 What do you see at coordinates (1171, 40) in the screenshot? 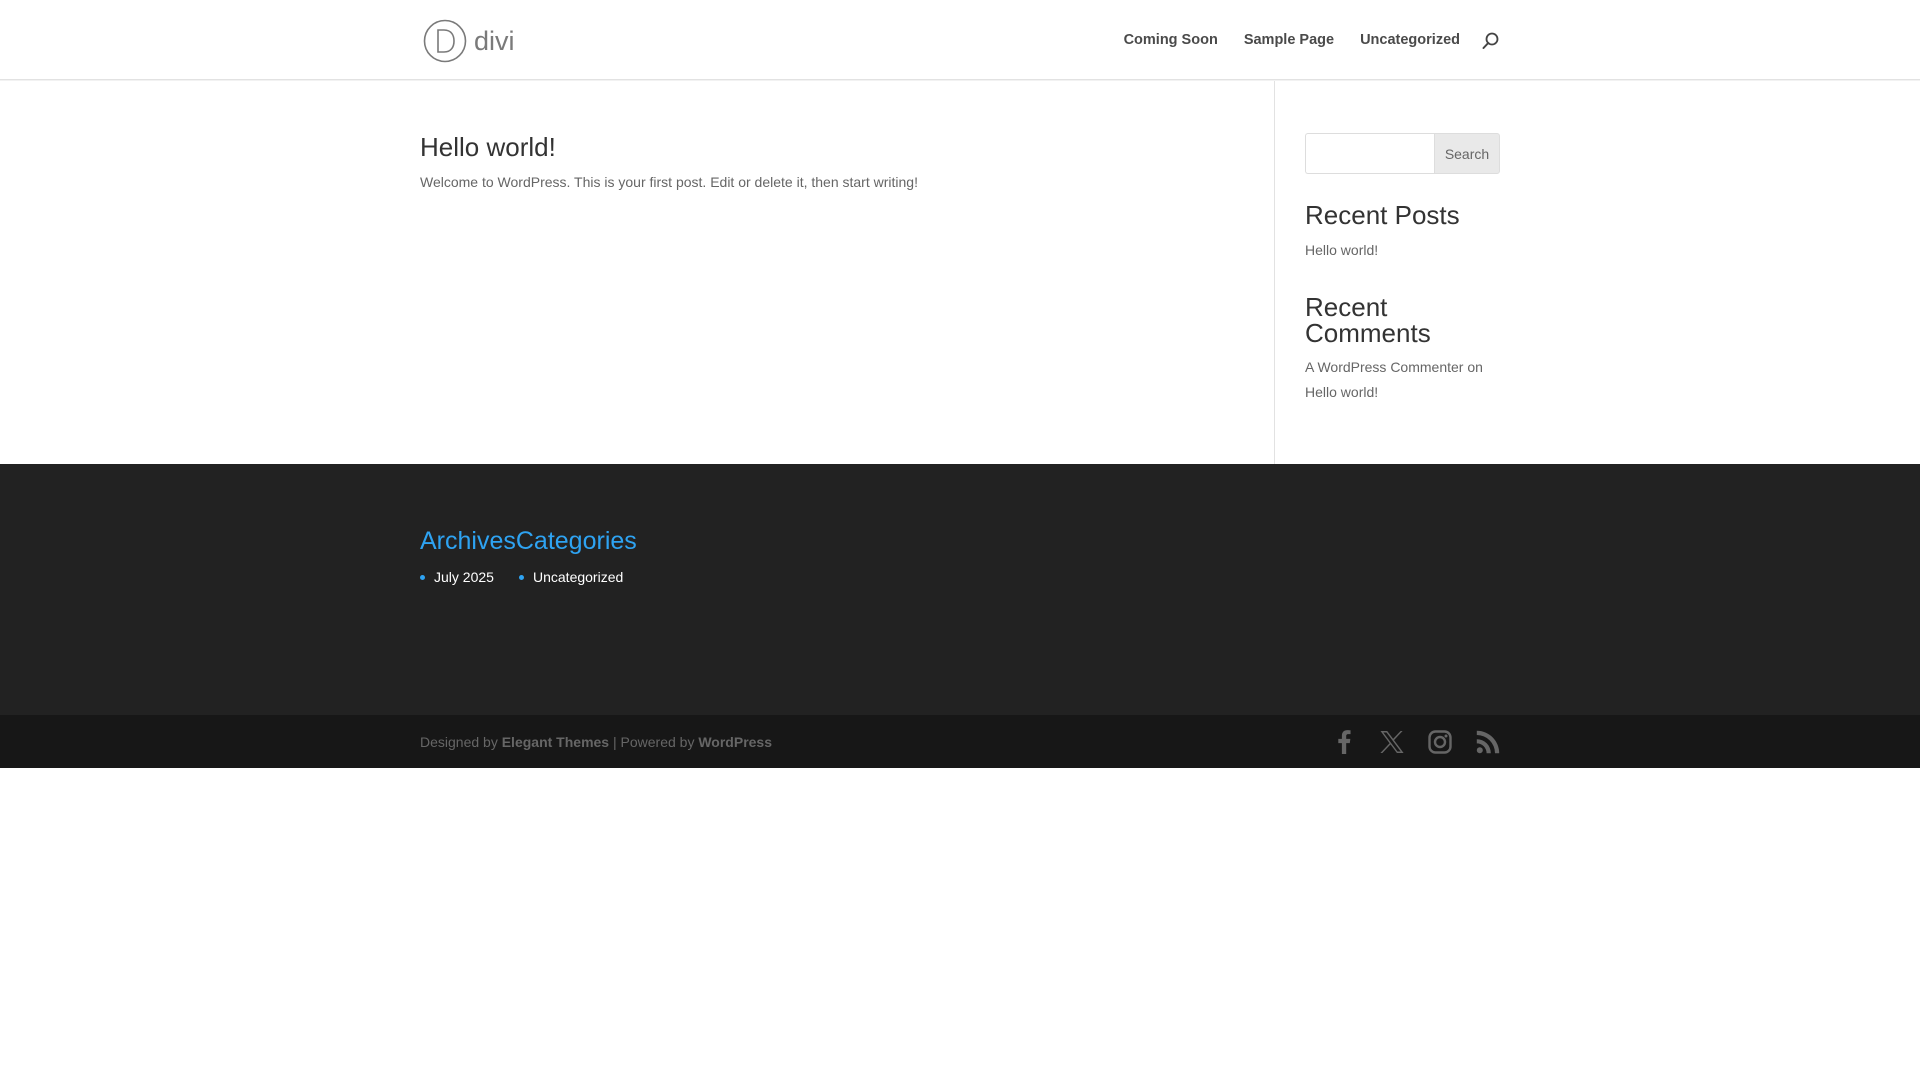
I see `nav-item-coming-soon: Coming Soon` at bounding box center [1171, 40].